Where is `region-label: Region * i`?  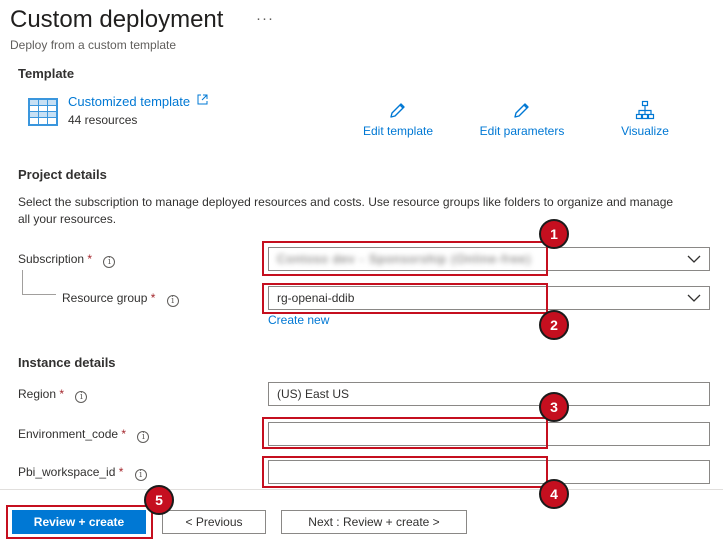 region-label: Region * i is located at coordinates (53, 395).